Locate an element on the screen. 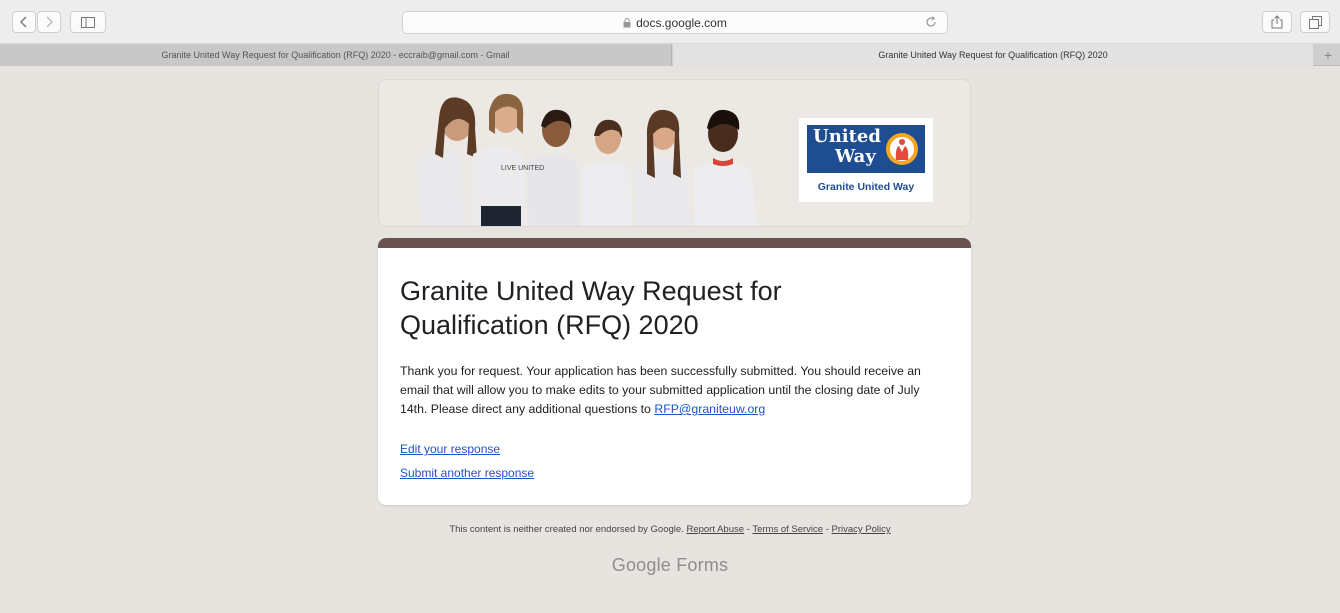 This screenshot has height=613, width=1340. united-way-logo: United Way Granite United Way is located at coordinates (866, 160).